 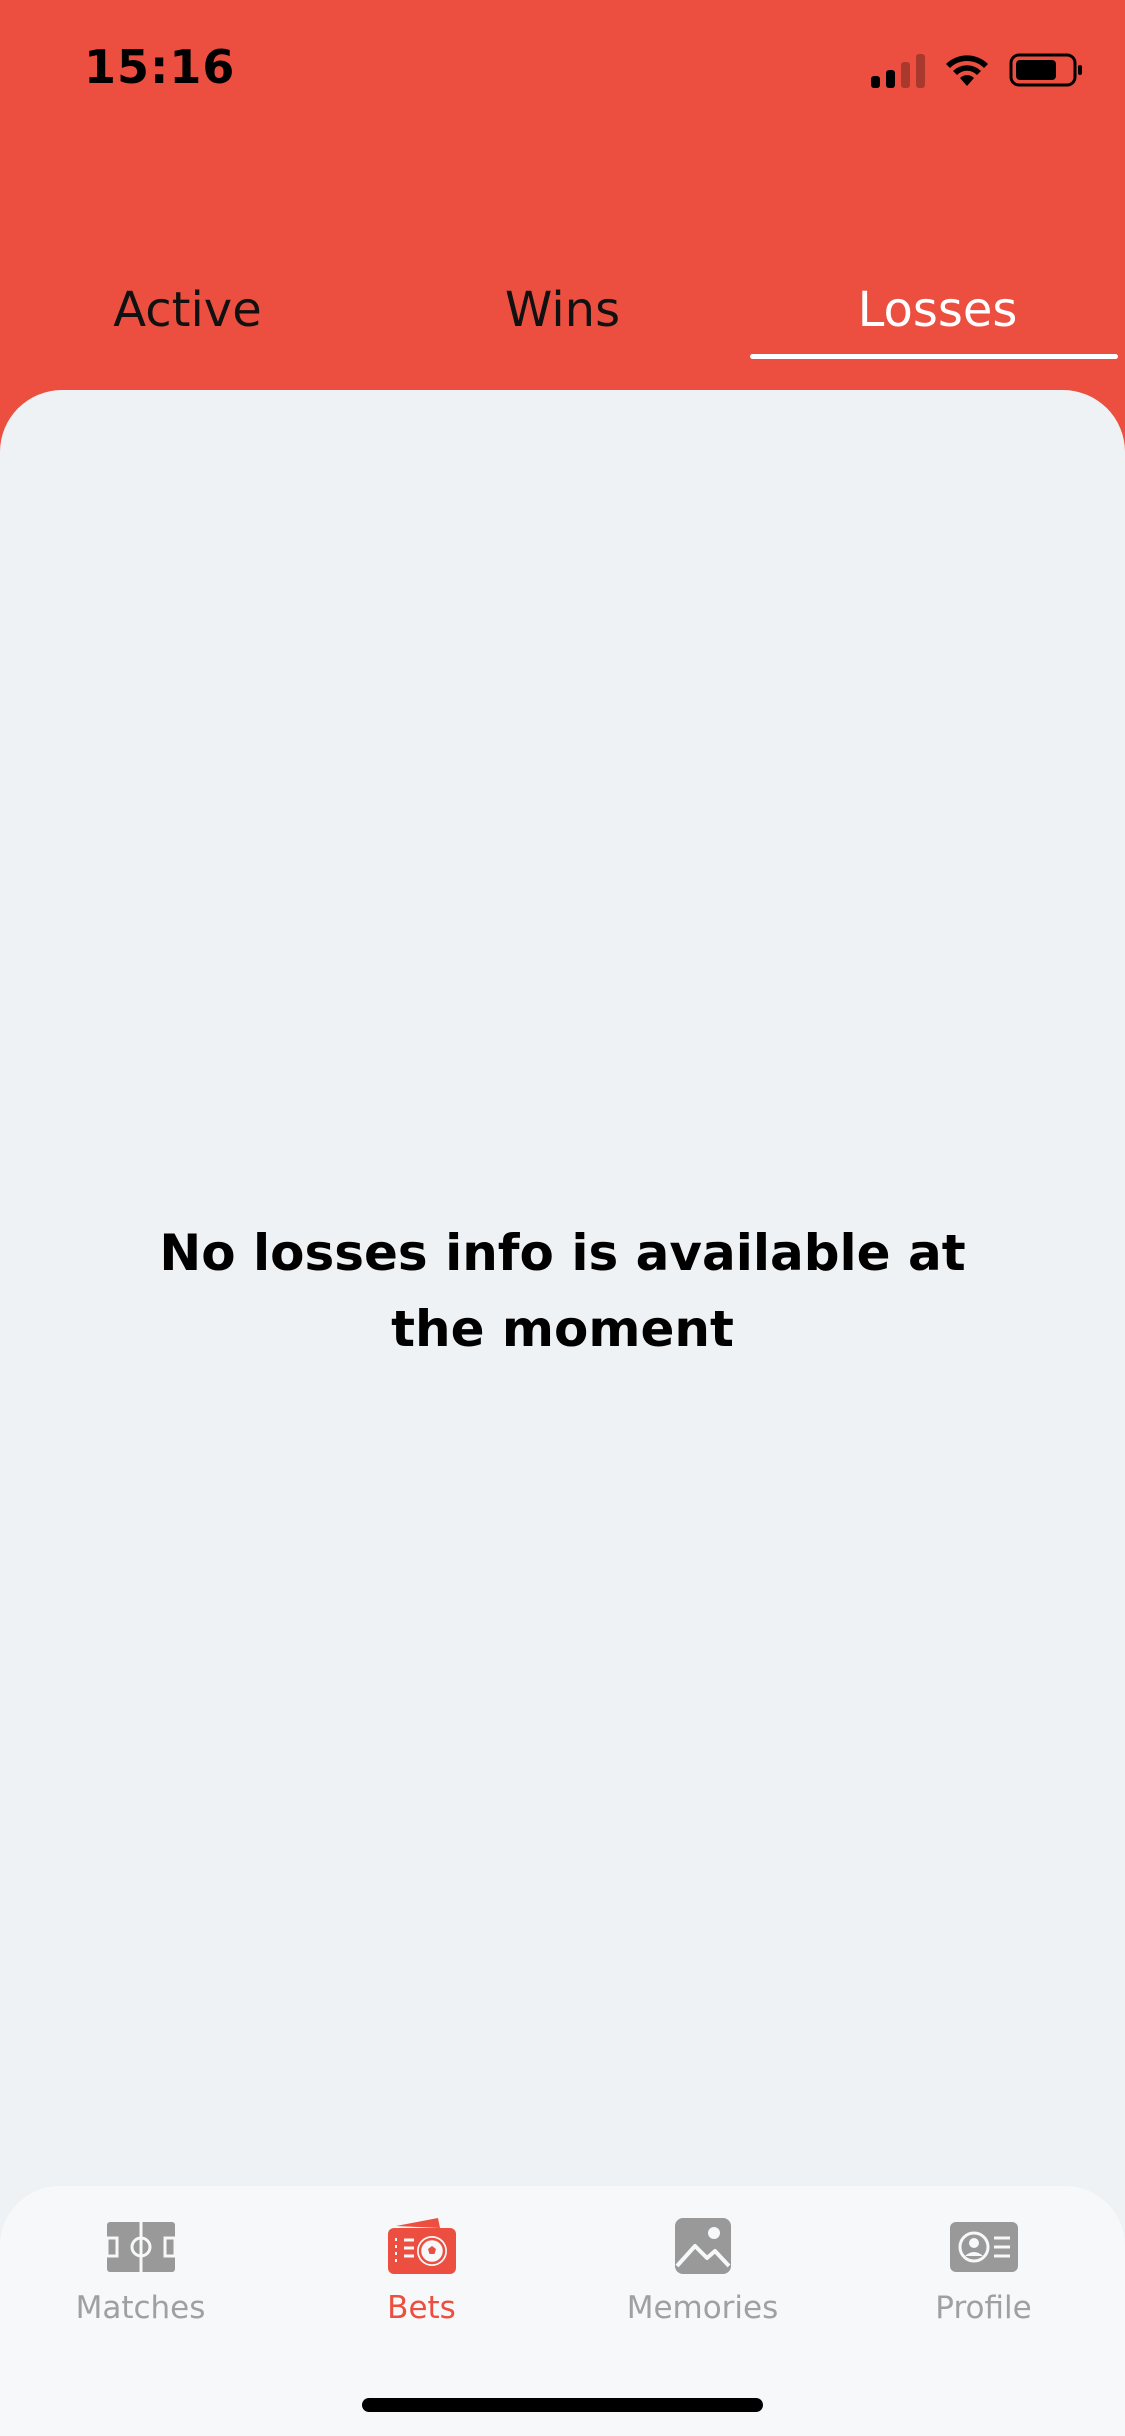 I want to click on status-icons, so click(x=977, y=70).